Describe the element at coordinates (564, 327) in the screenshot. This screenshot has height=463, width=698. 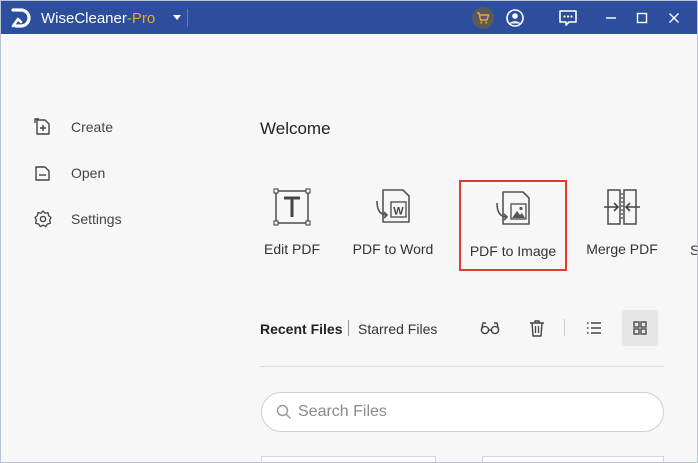
I see `toolbar-divider` at that location.